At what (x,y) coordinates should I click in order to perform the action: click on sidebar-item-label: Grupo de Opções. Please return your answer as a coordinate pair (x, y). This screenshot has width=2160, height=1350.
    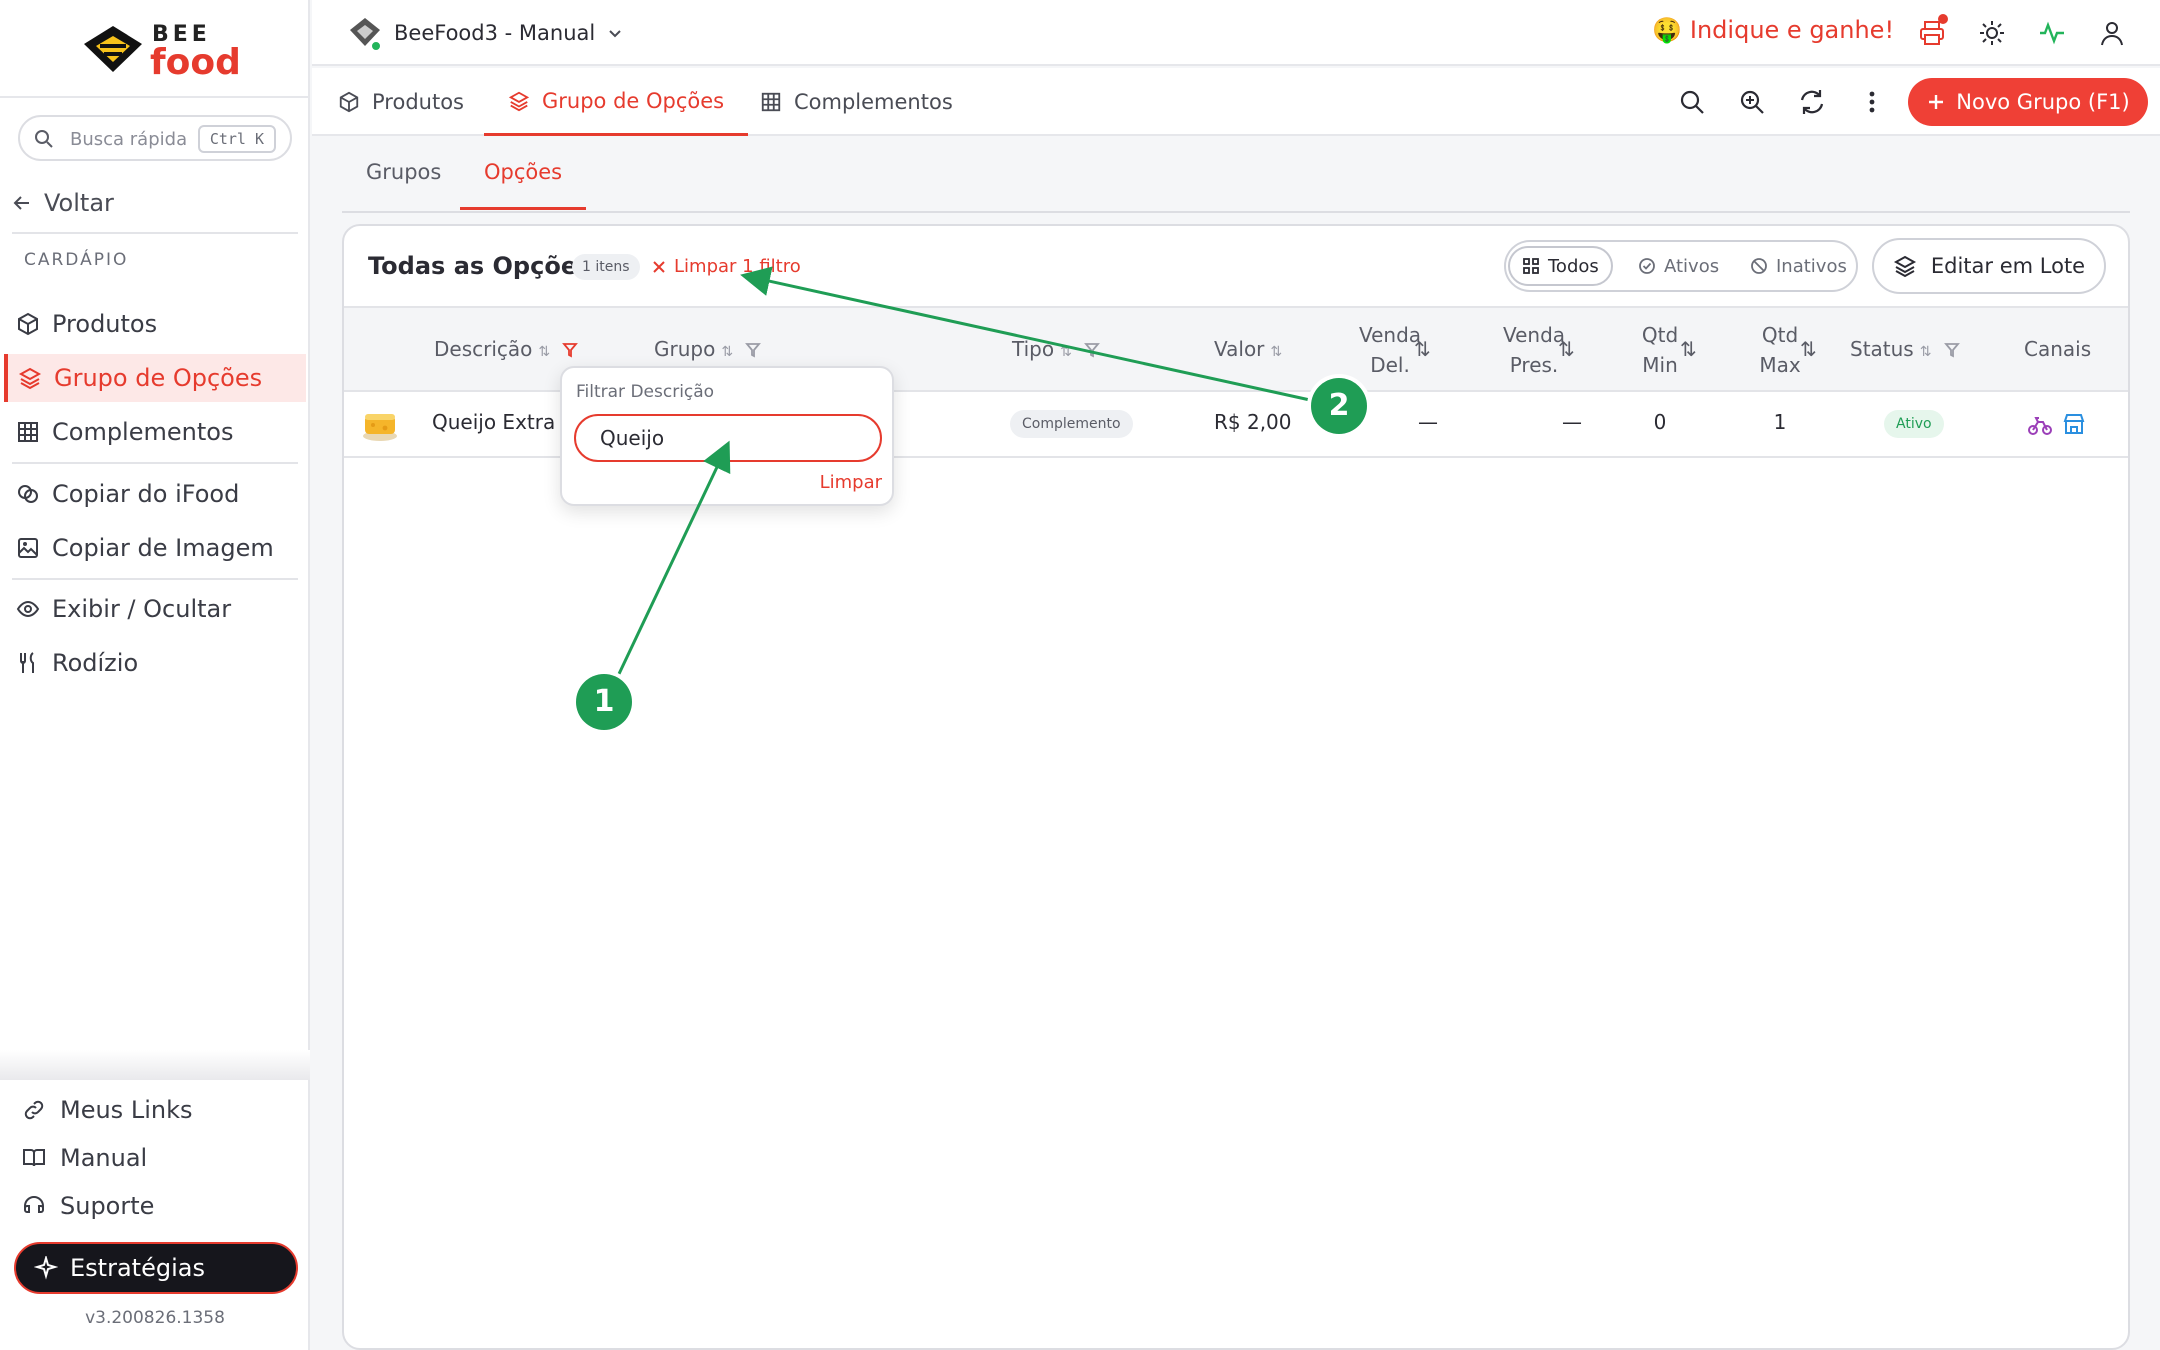
    Looking at the image, I should click on (158, 378).